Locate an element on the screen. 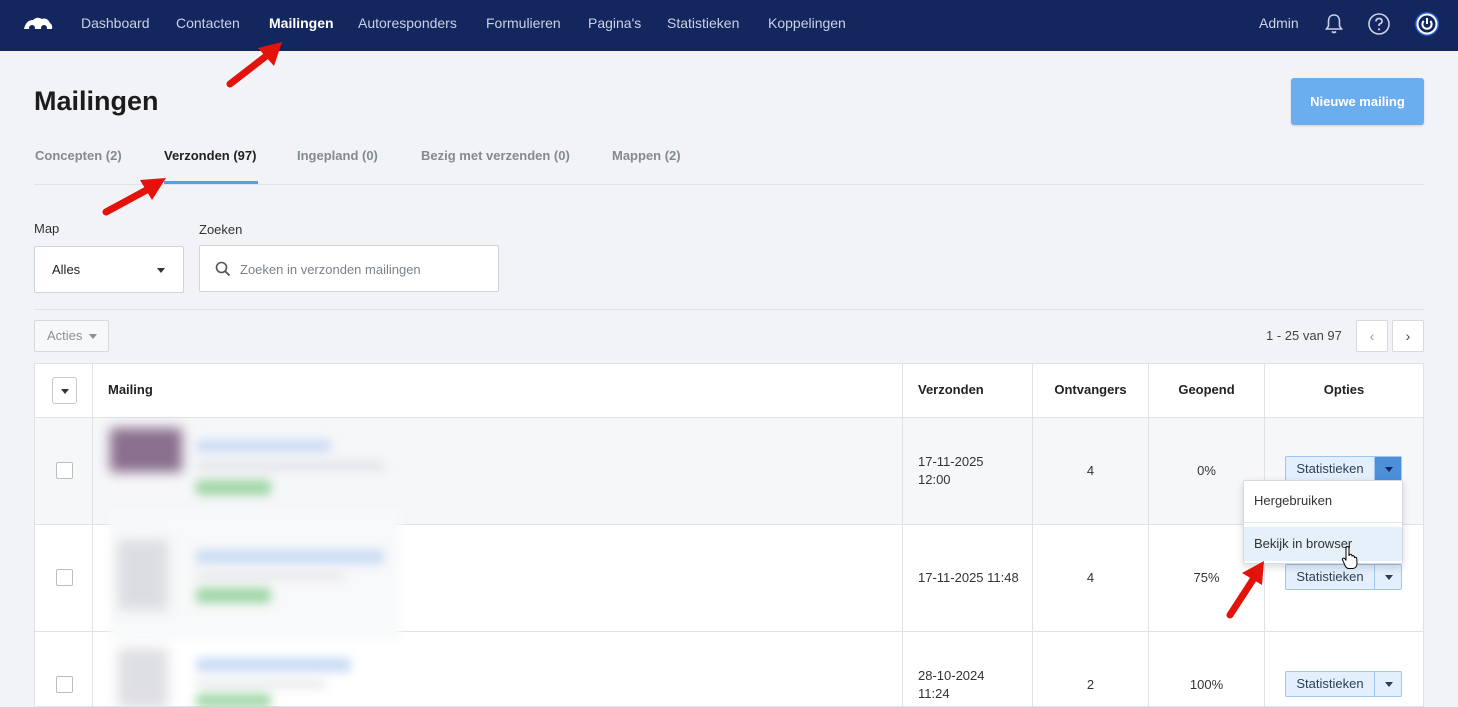  sent-date: 17-11-2025 is located at coordinates (951, 461).